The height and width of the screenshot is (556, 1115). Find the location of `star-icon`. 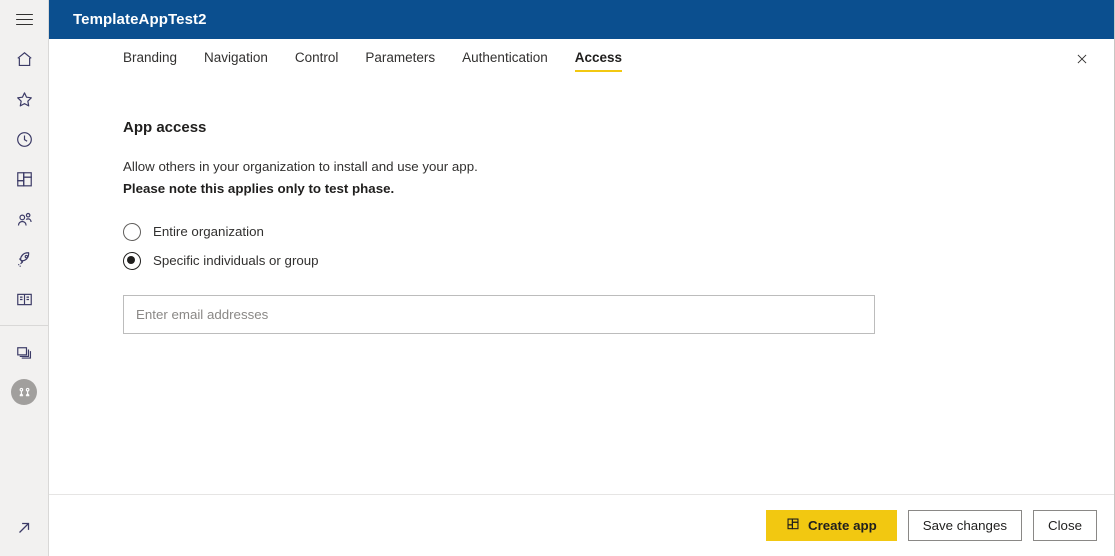

star-icon is located at coordinates (24, 99).